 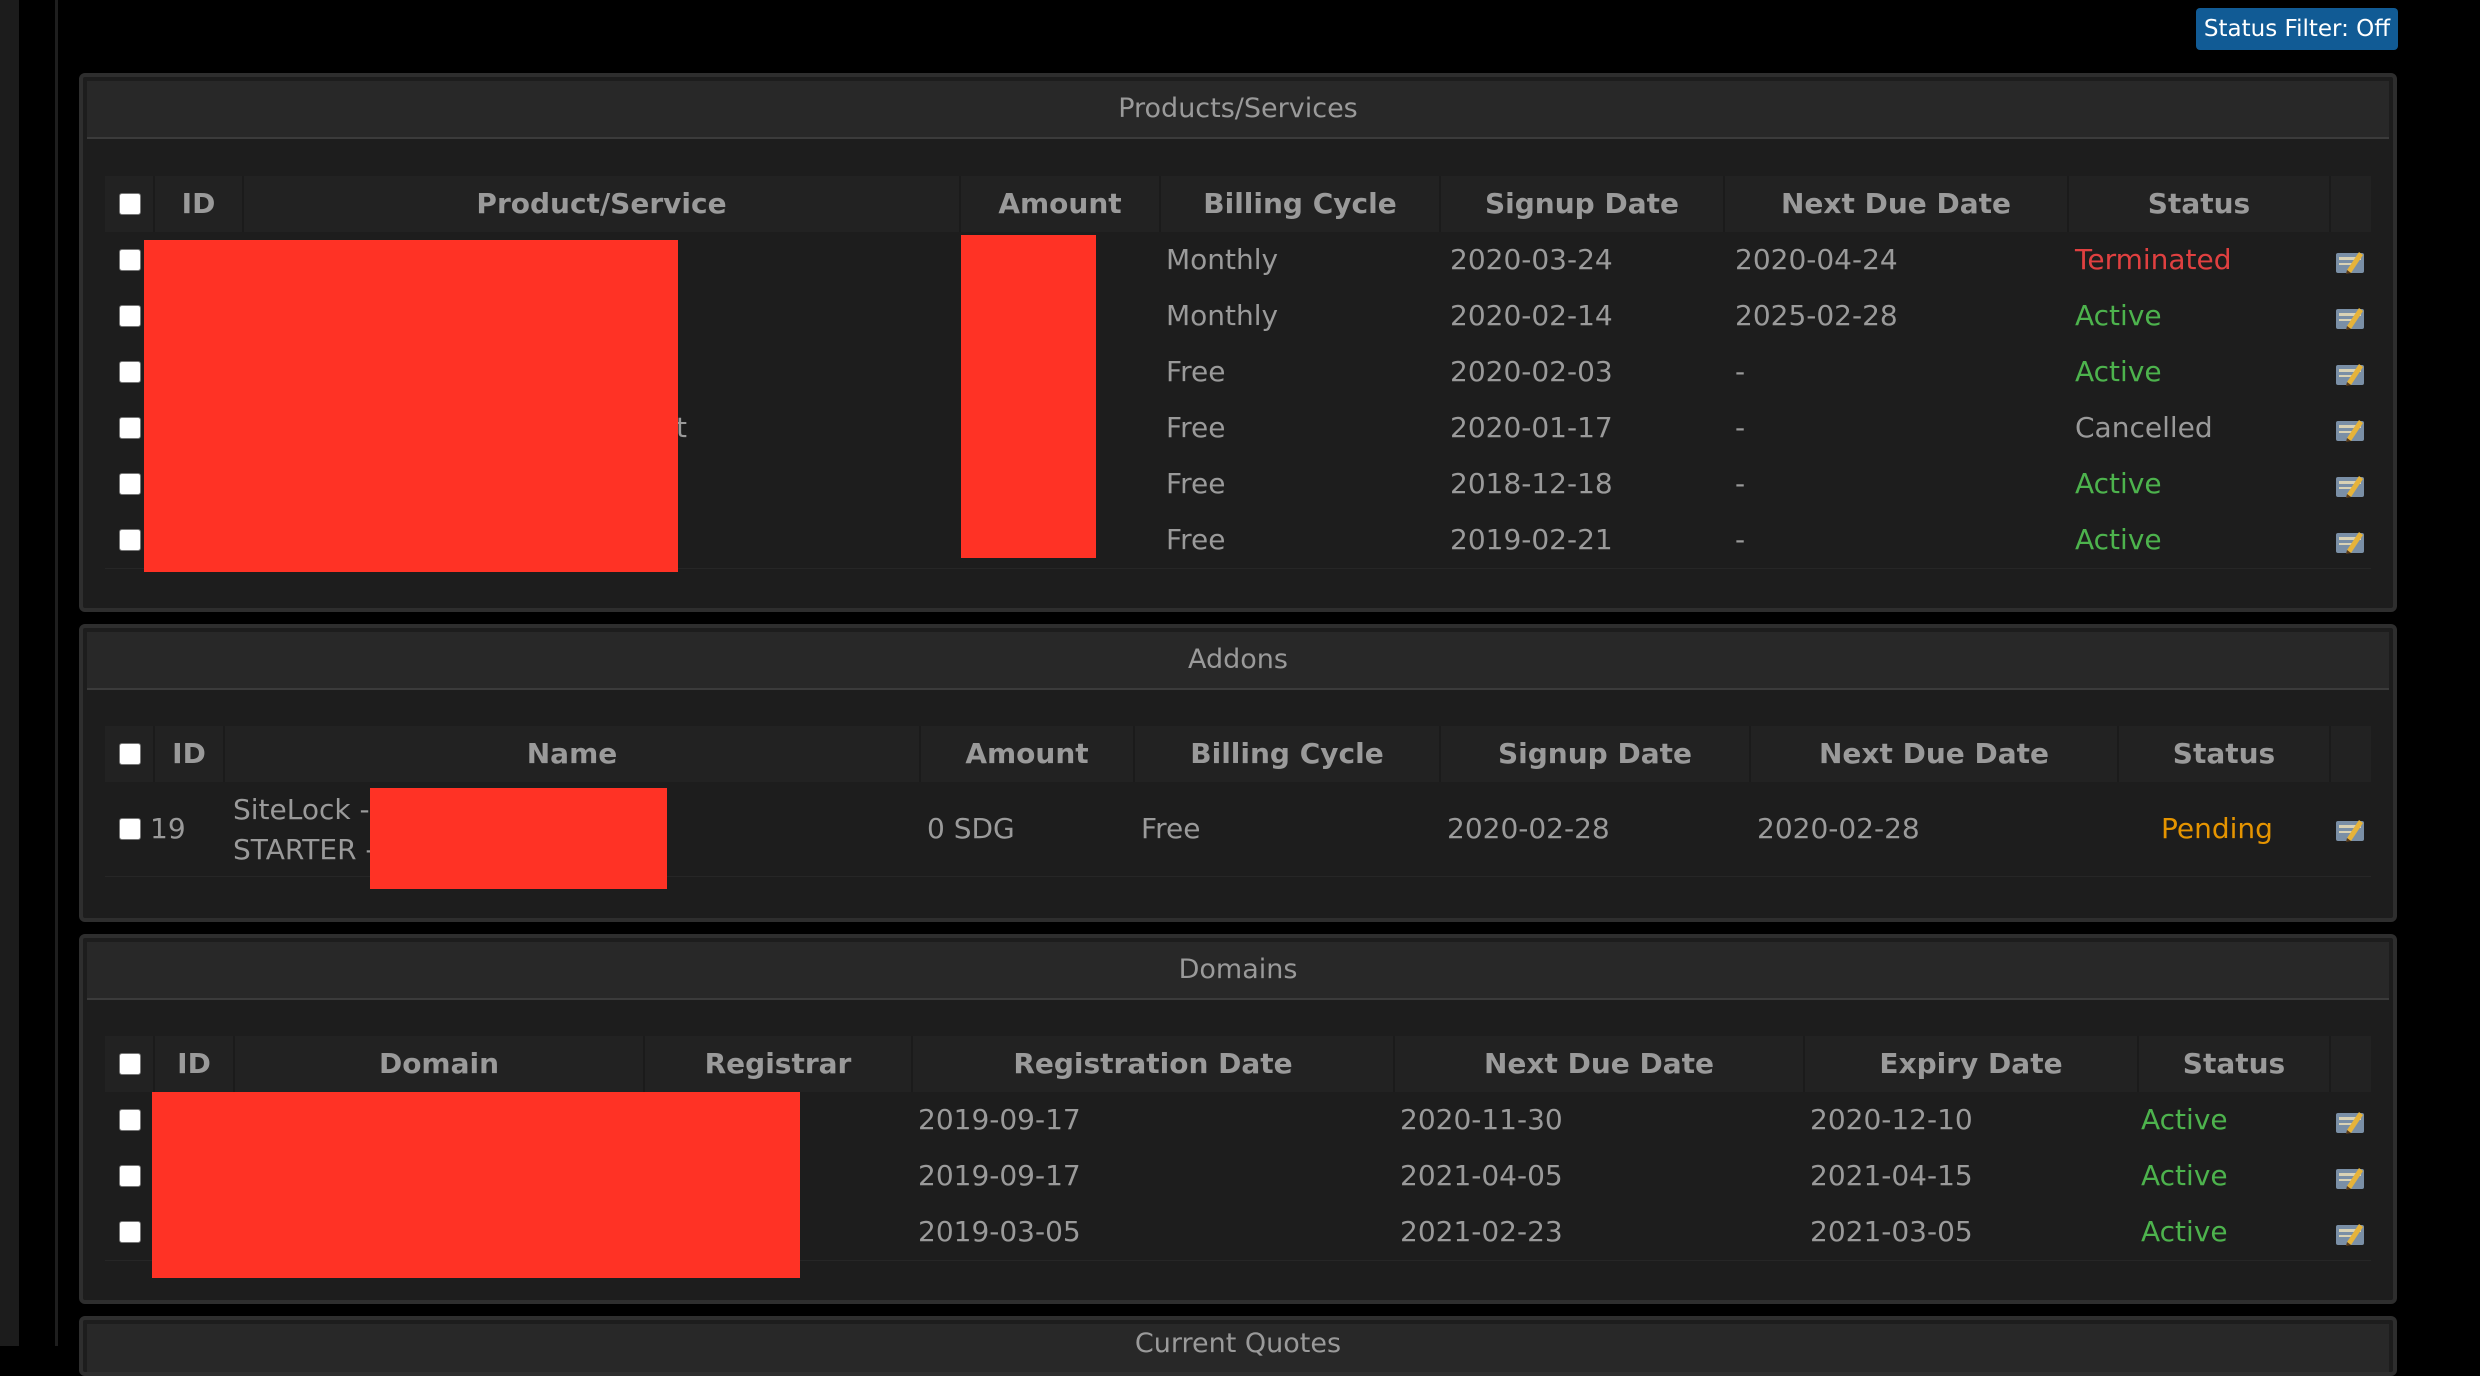 What do you see at coordinates (1816, 315) in the screenshot?
I see `next-due-date: 2025-02-28` at bounding box center [1816, 315].